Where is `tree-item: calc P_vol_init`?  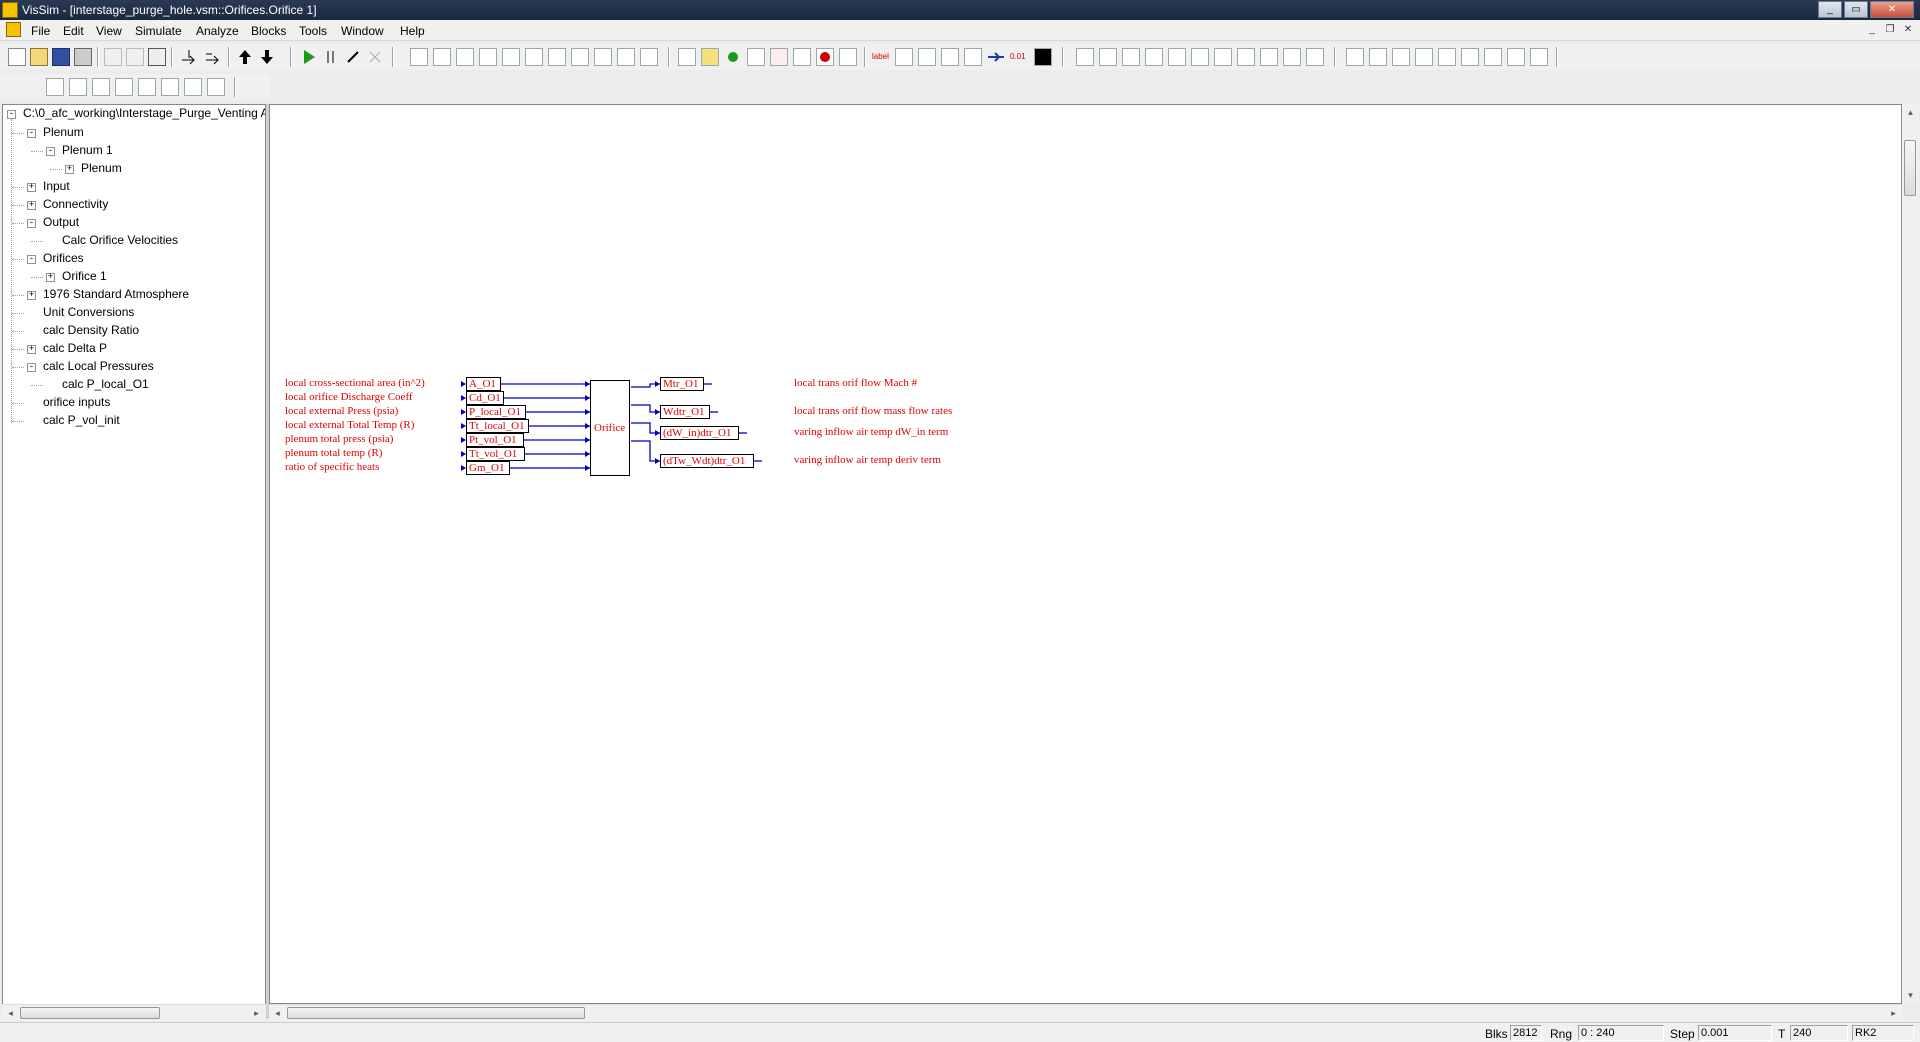
tree-item: calc P_vol_init is located at coordinates (81, 422).